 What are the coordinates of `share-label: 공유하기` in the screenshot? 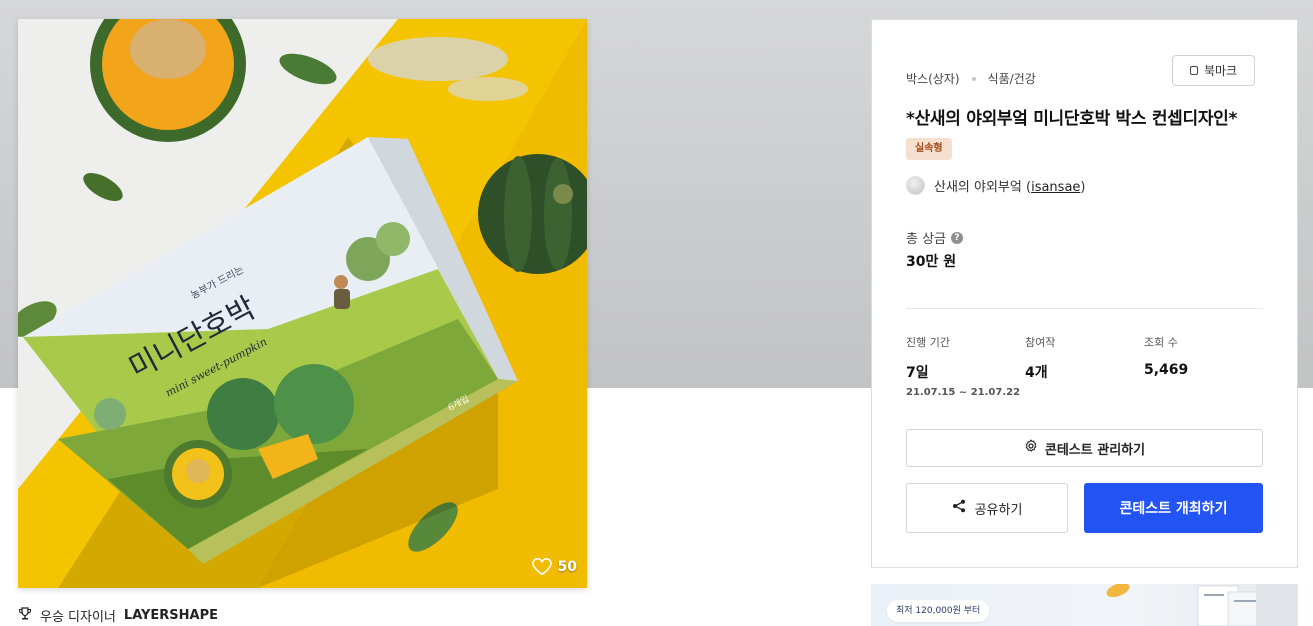 It's located at (998, 510).